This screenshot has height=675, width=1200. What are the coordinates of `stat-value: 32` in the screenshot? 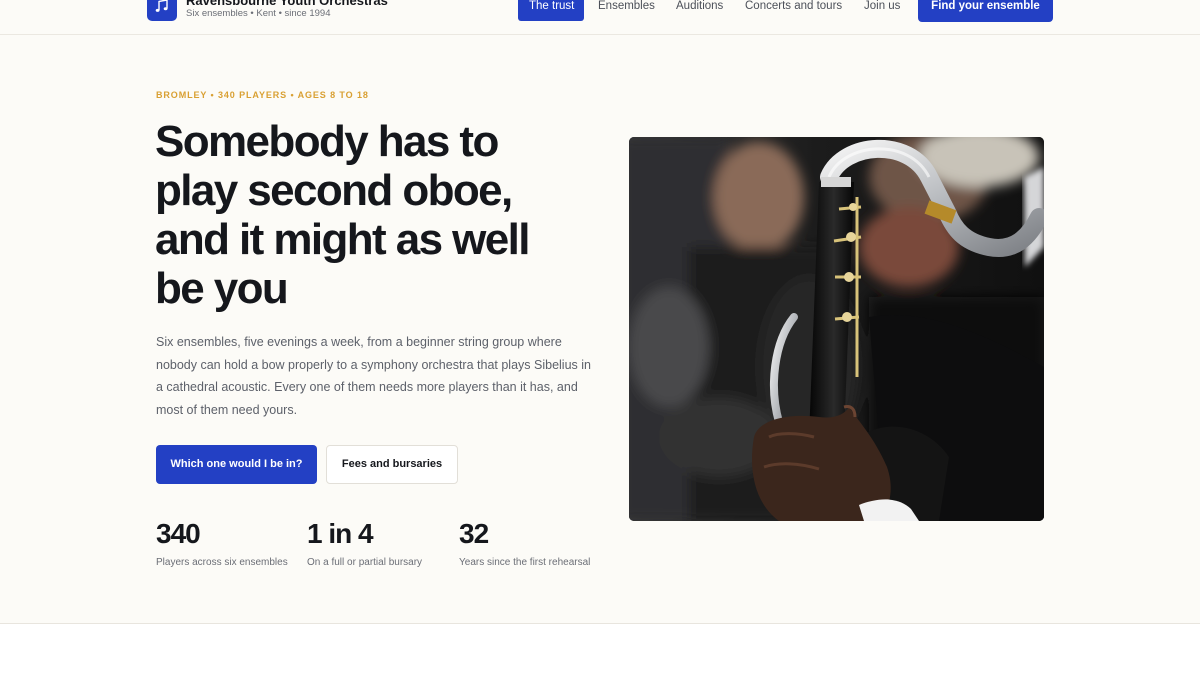 It's located at (474, 533).